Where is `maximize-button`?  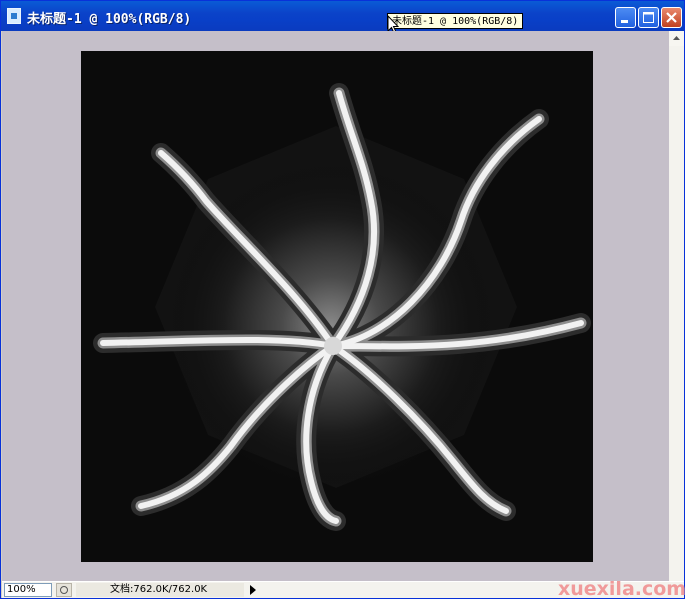 maximize-button is located at coordinates (648, 17).